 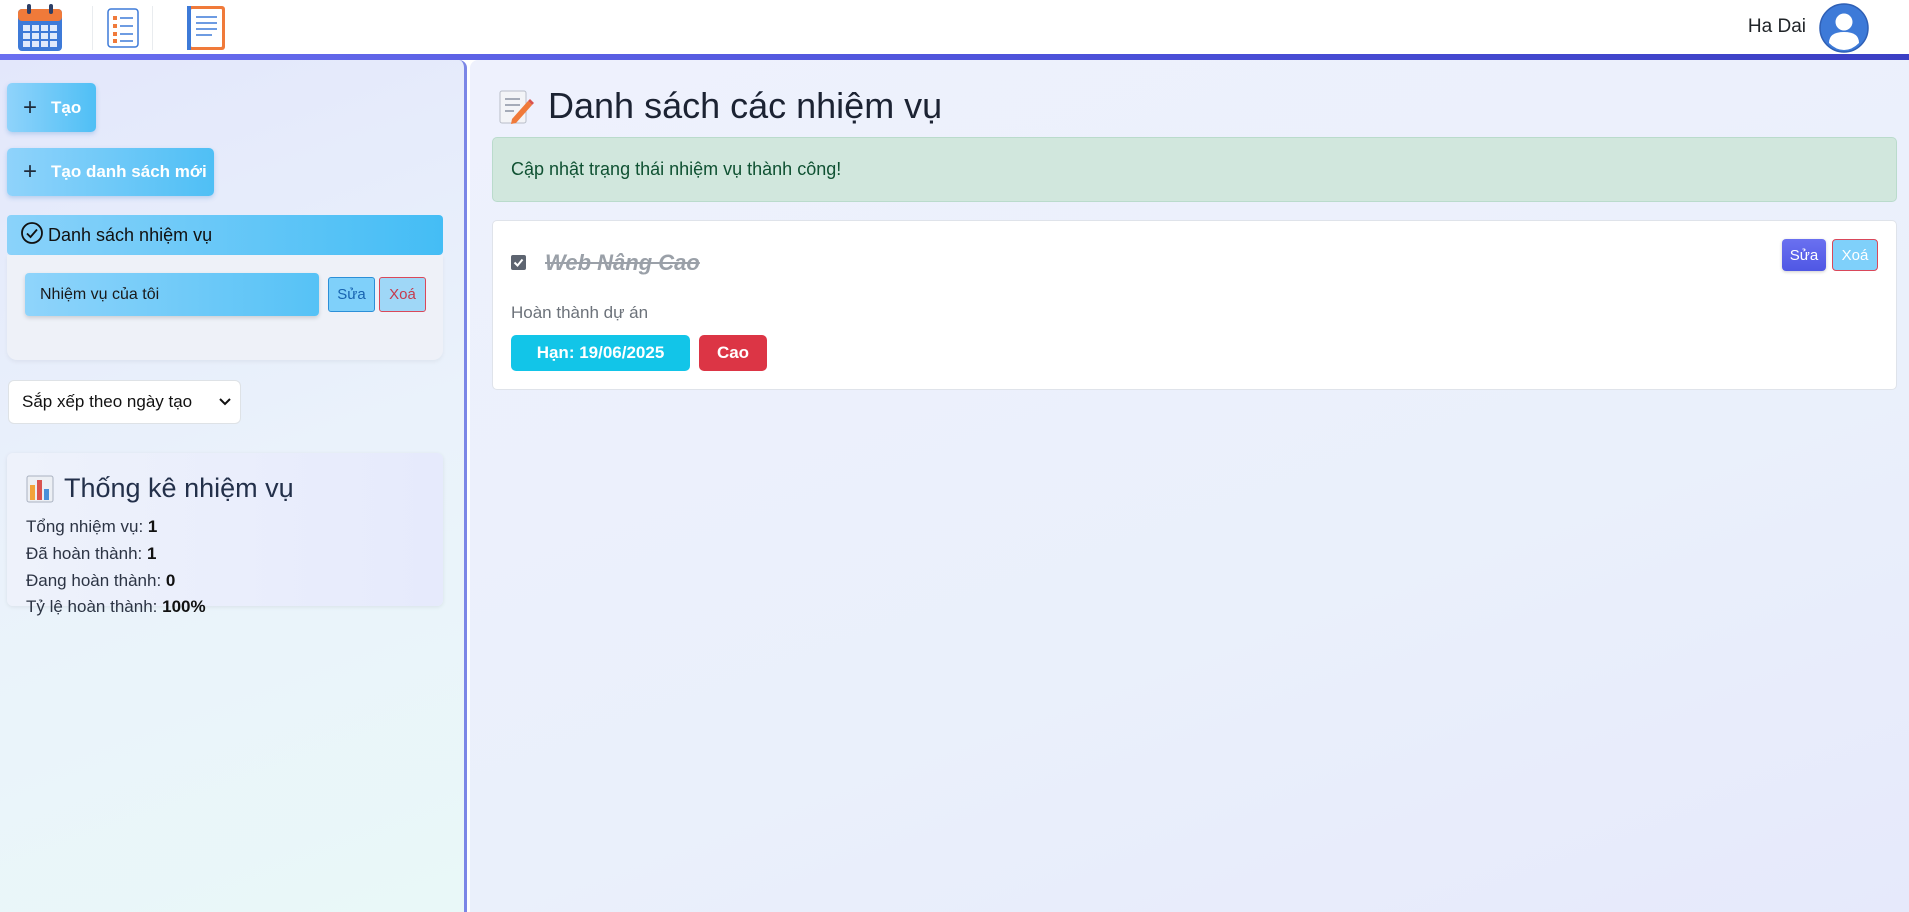 I want to click on bar-chart-icon, so click(x=40, y=488).